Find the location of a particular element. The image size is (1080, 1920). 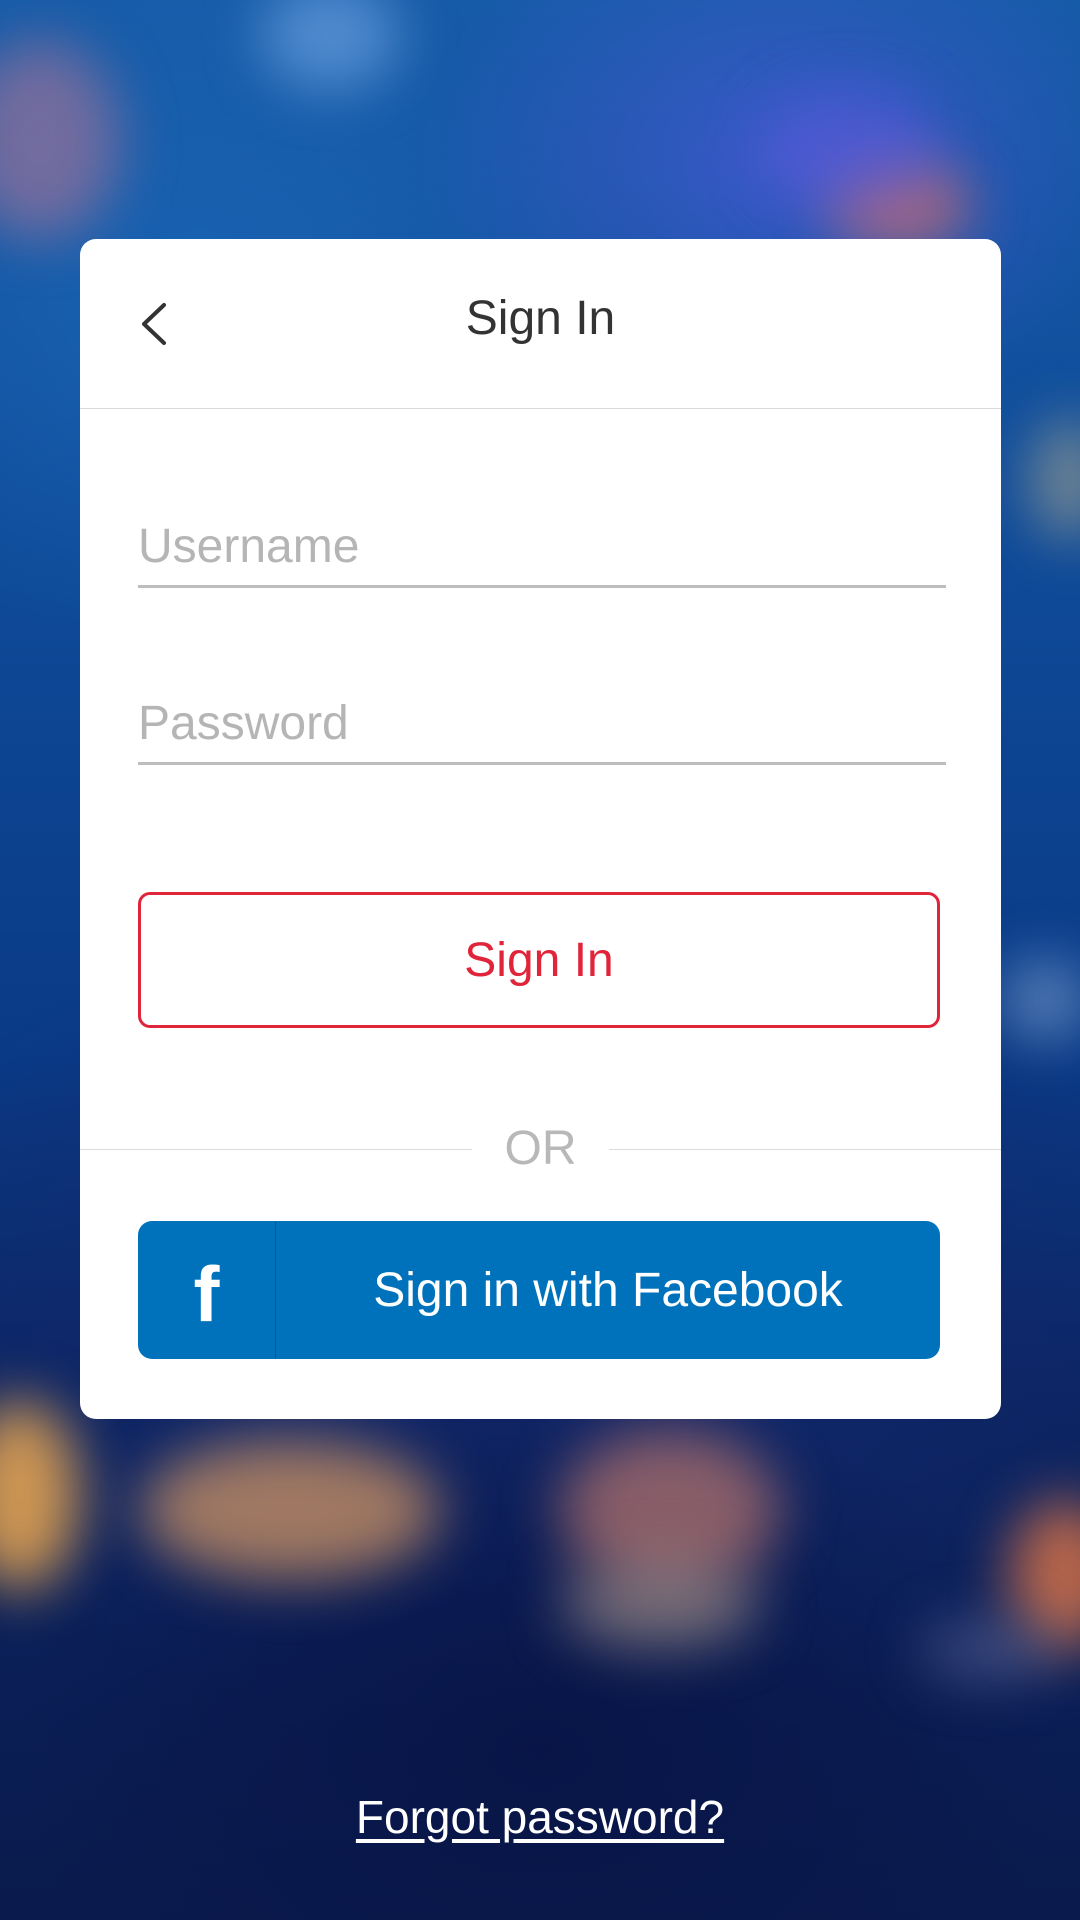

or-divider: OR is located at coordinates (540, 1149).